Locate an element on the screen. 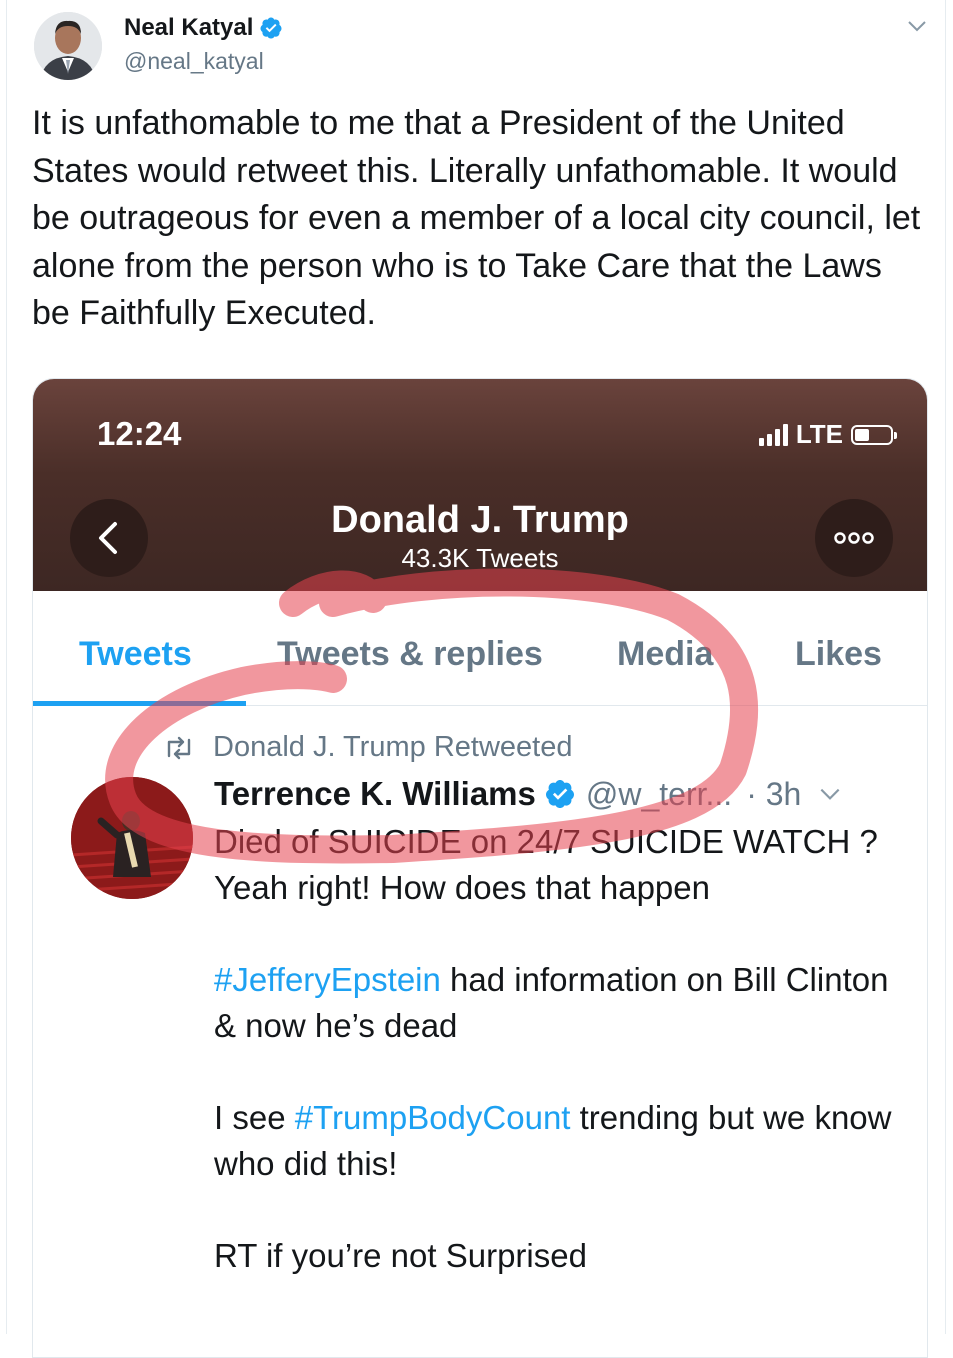 The height and width of the screenshot is (1358, 953). inner-author-avatar is located at coordinates (132, 838).